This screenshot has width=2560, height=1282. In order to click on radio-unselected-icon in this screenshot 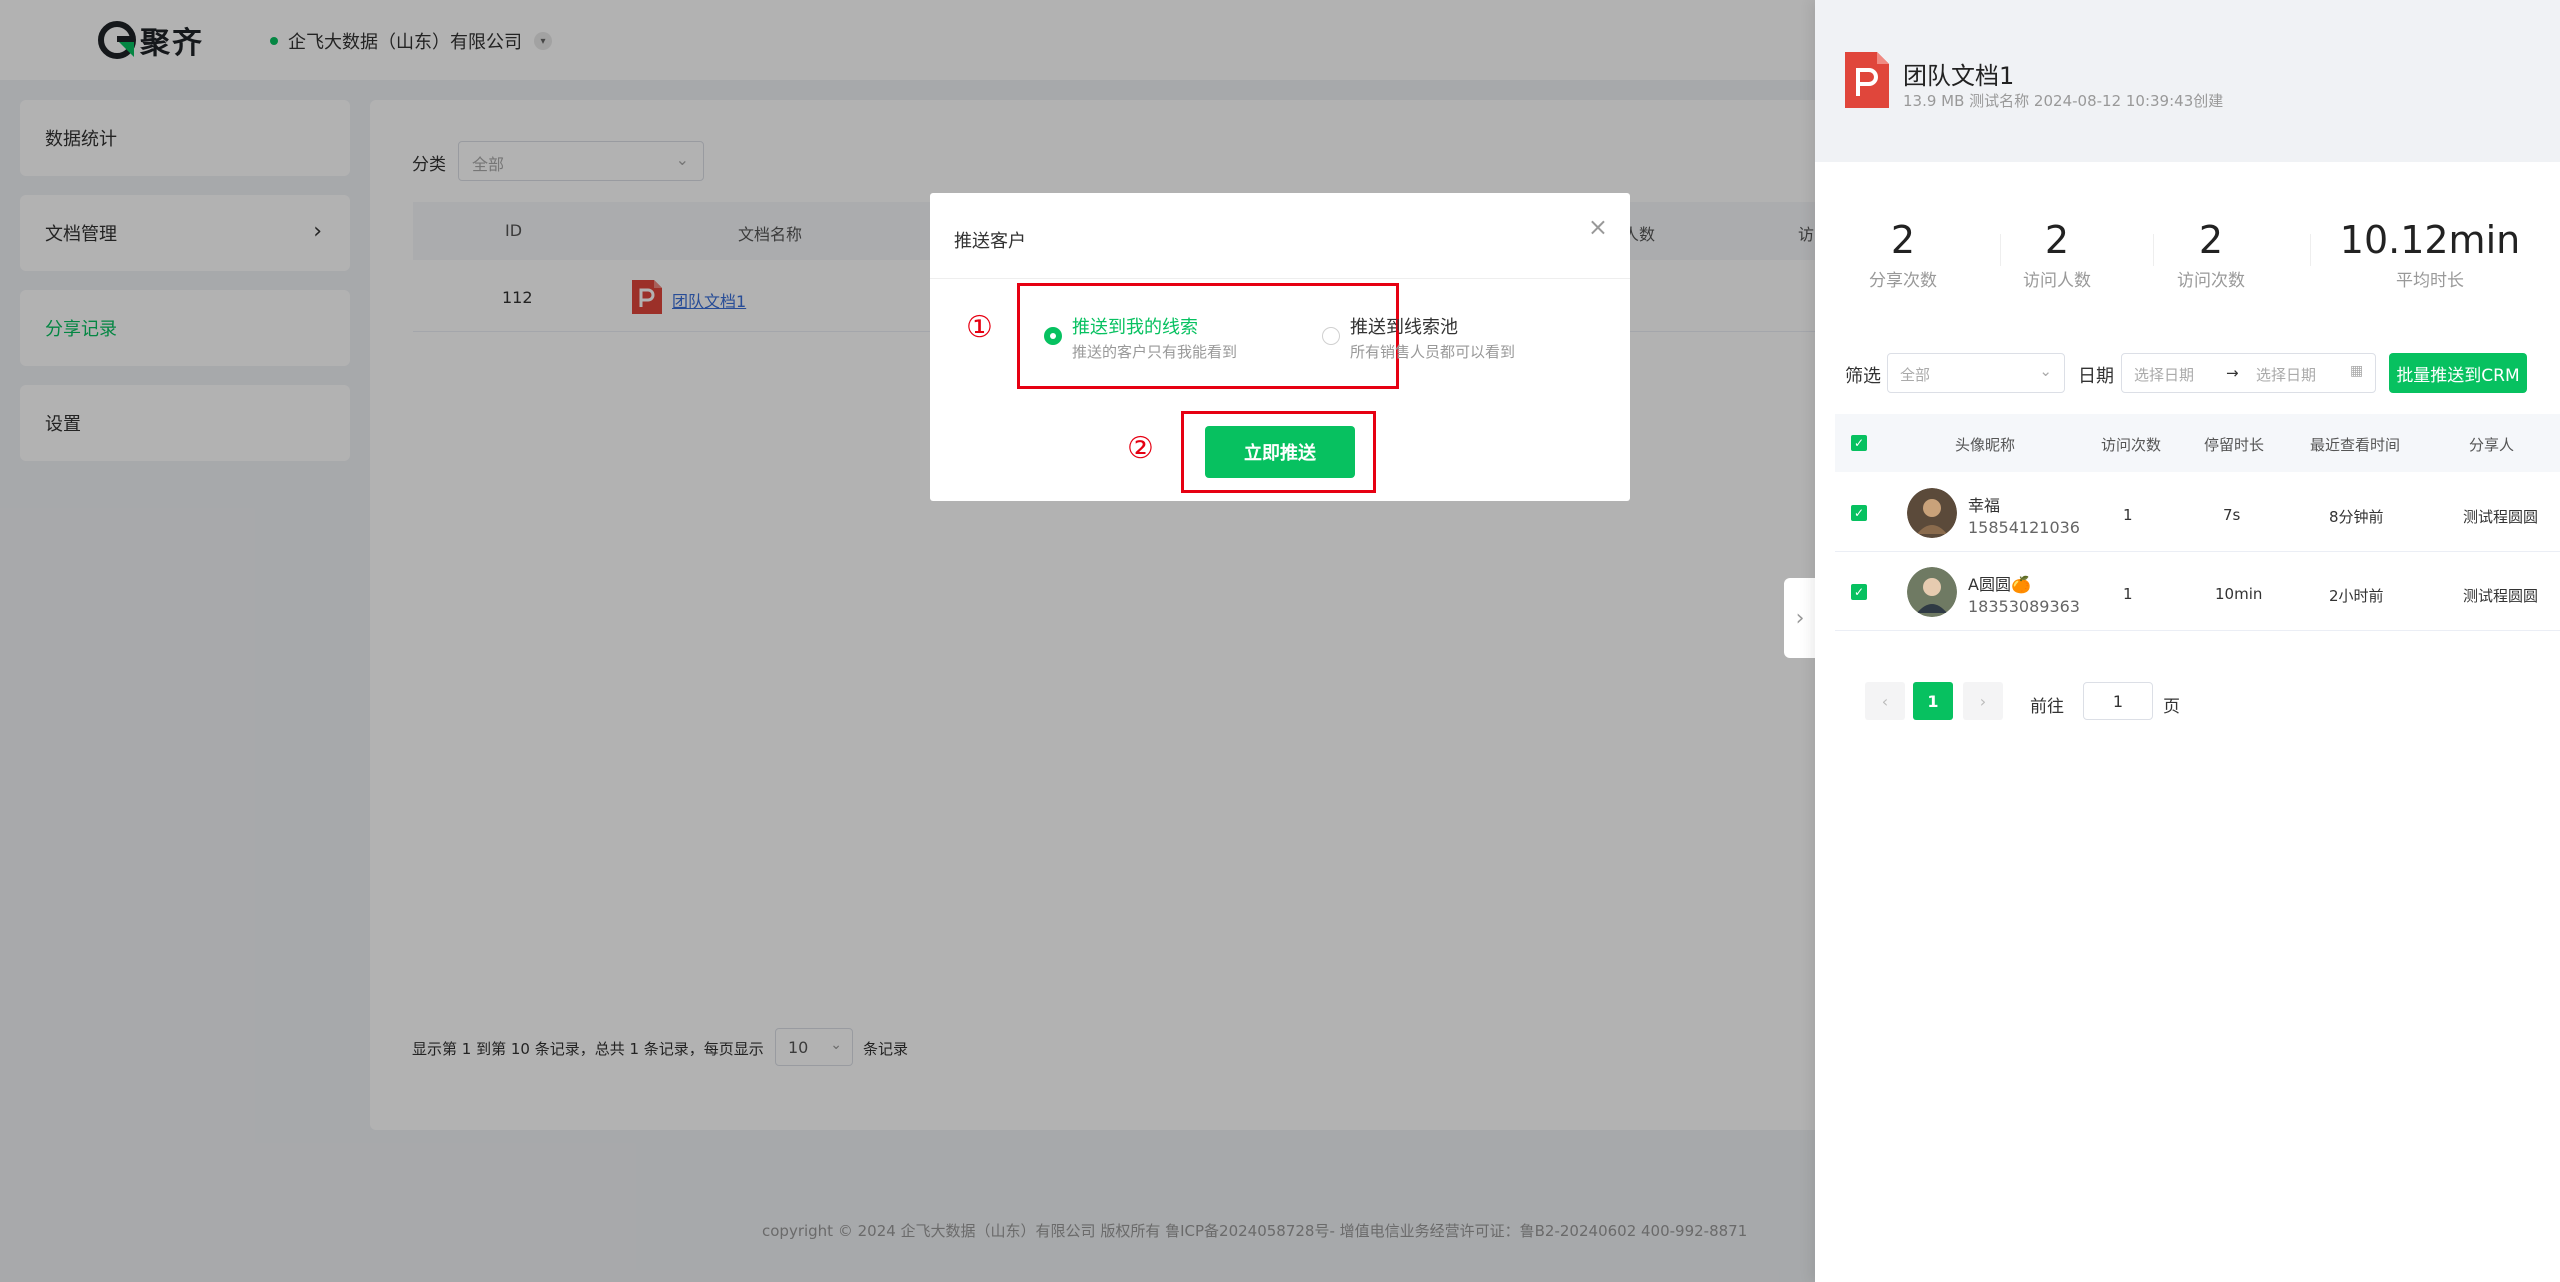, I will do `click(1331, 336)`.